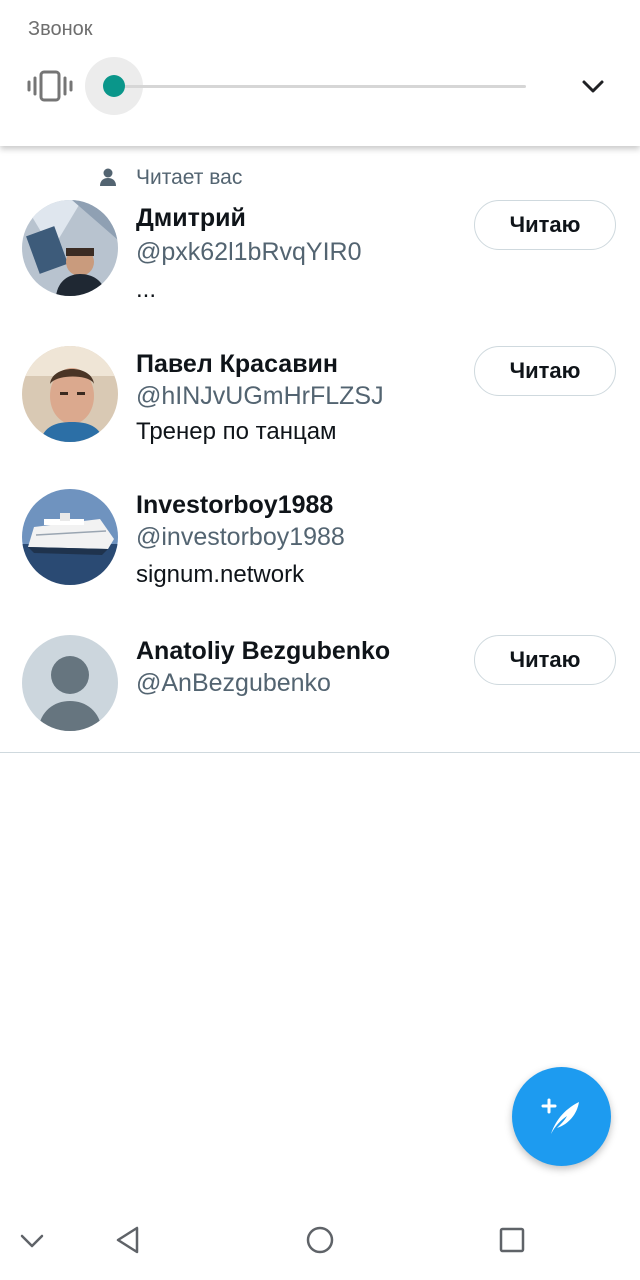  Describe the element at coordinates (189, 177) in the screenshot. I see `follows-you-label: Читает вас` at that location.